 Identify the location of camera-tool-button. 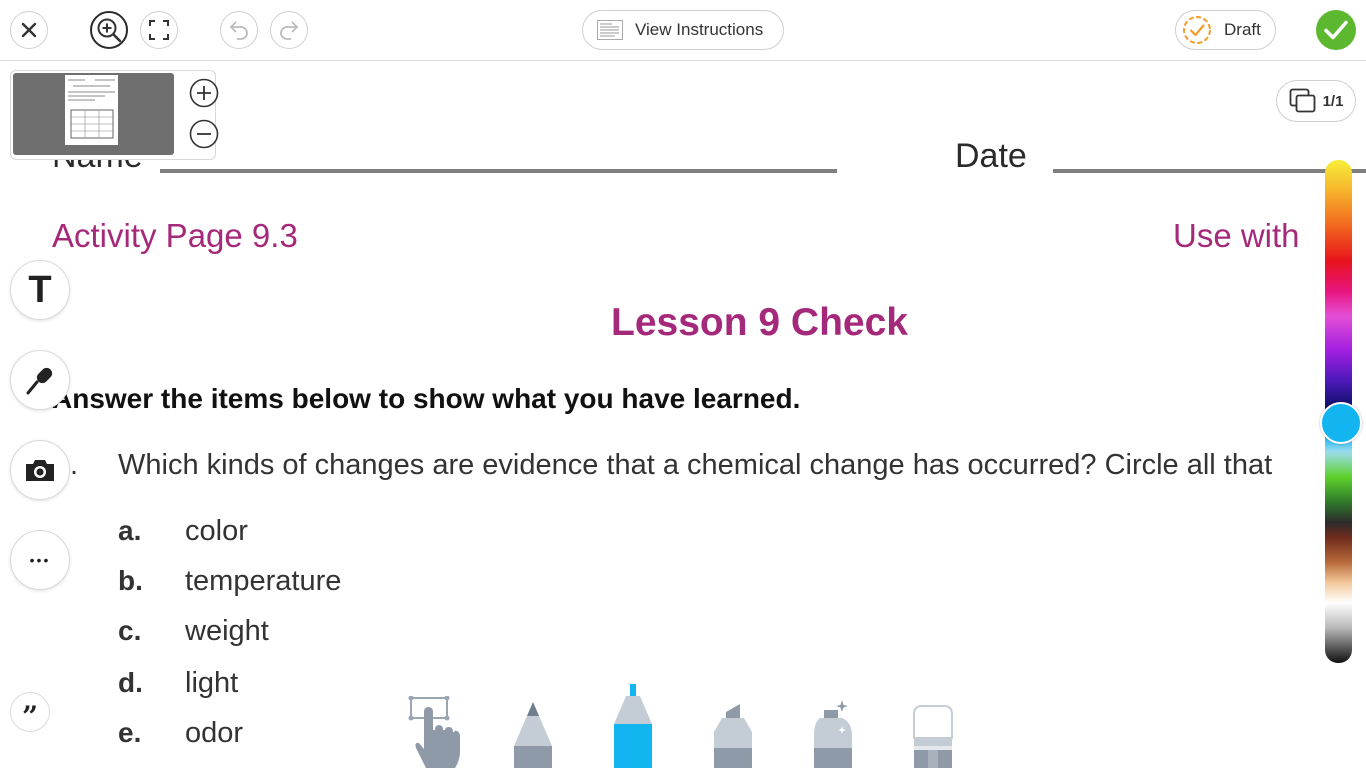
(40, 470).